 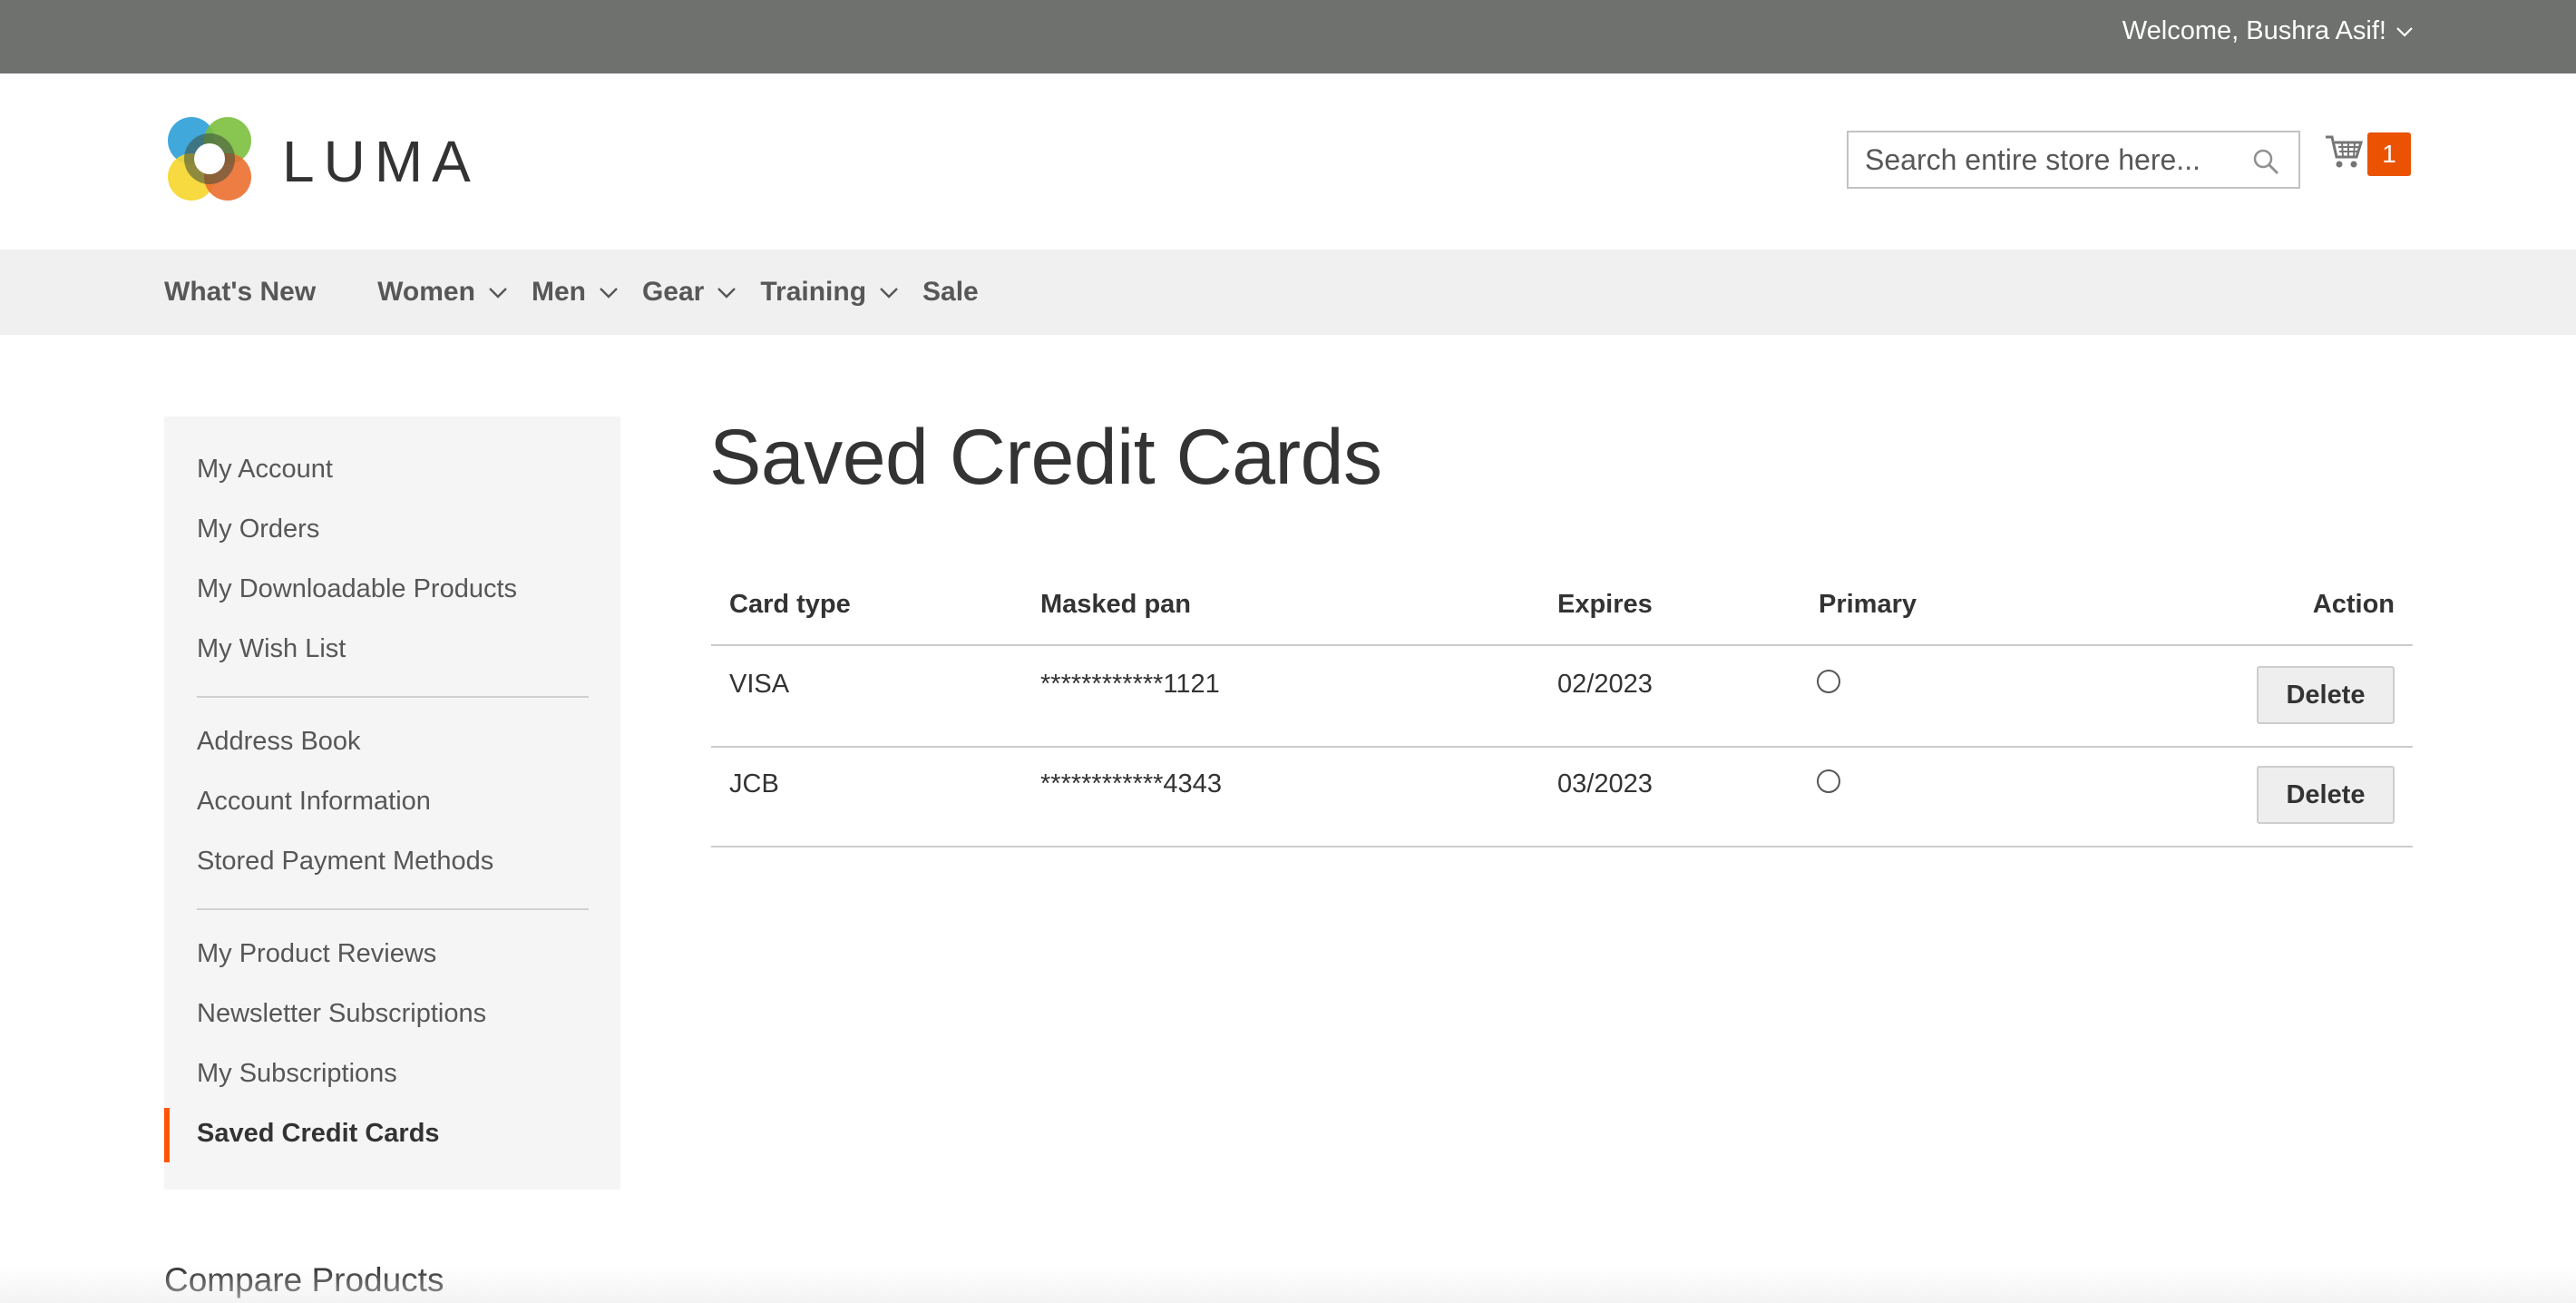 What do you see at coordinates (2353, 604) in the screenshot?
I see `column-header-action: Action` at bounding box center [2353, 604].